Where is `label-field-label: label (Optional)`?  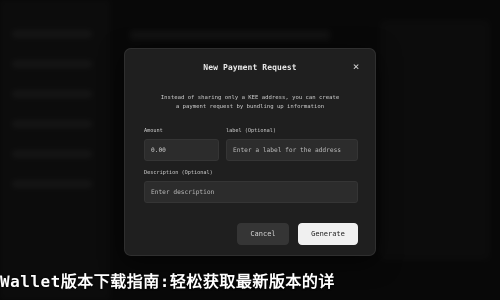 label-field-label: label (Optional) is located at coordinates (251, 131).